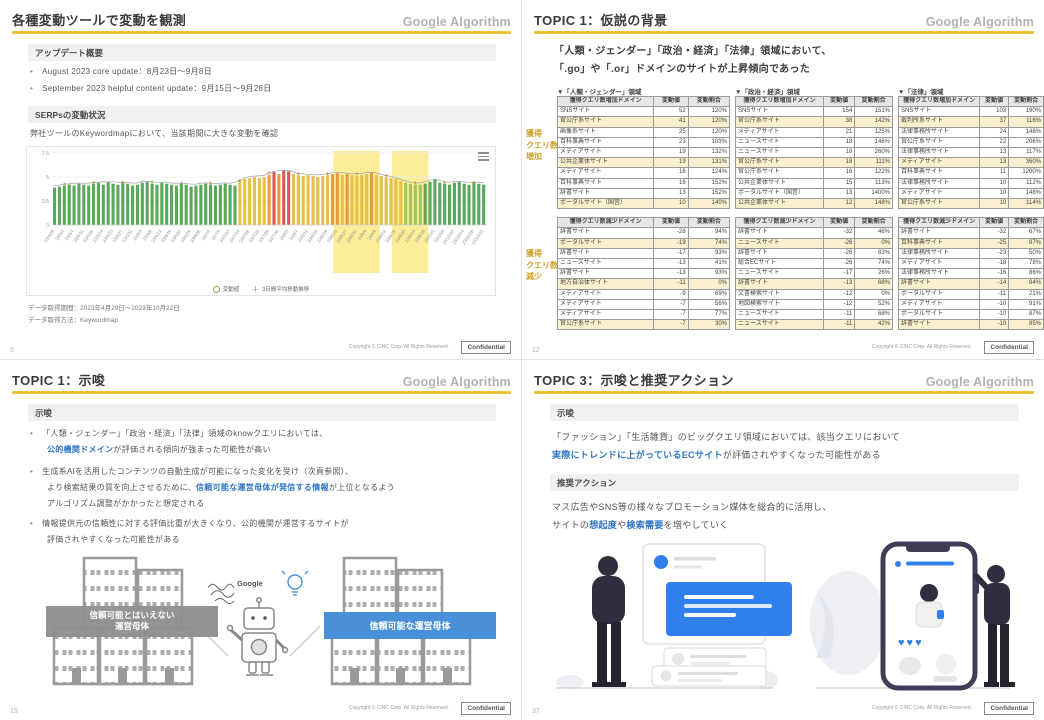  What do you see at coordinates (779, 294) in the screenshot?
I see `domain-cell: 文書検索サイト` at bounding box center [779, 294].